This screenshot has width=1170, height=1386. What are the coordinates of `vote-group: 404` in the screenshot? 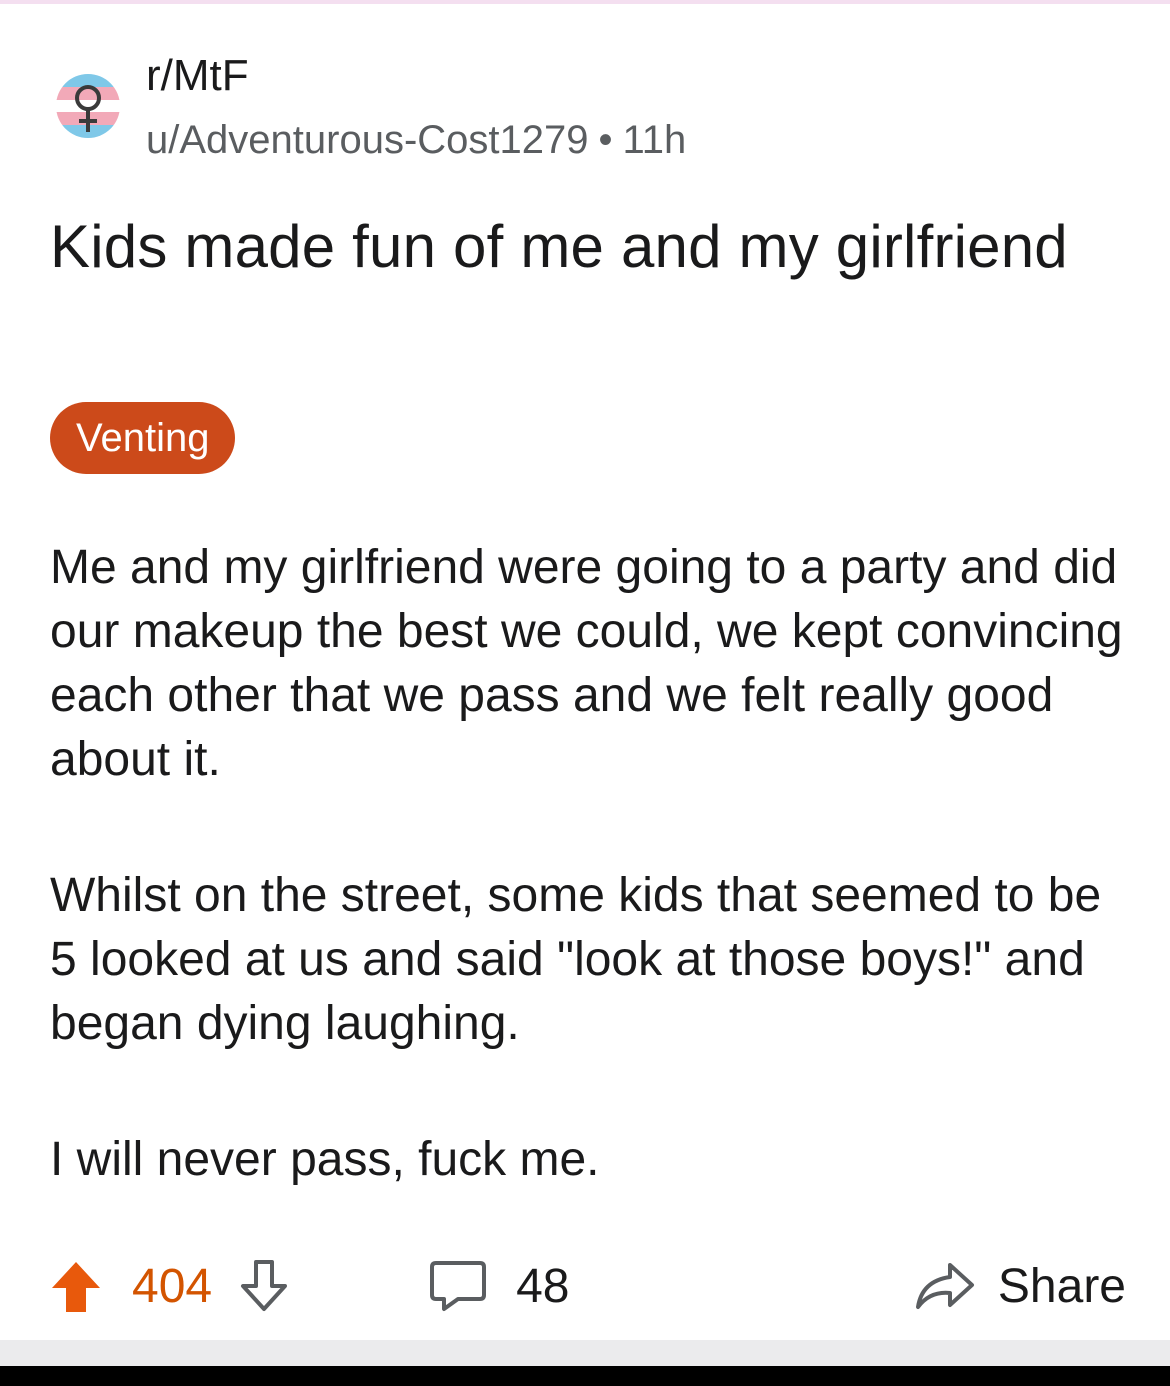 It's located at (170, 1286).